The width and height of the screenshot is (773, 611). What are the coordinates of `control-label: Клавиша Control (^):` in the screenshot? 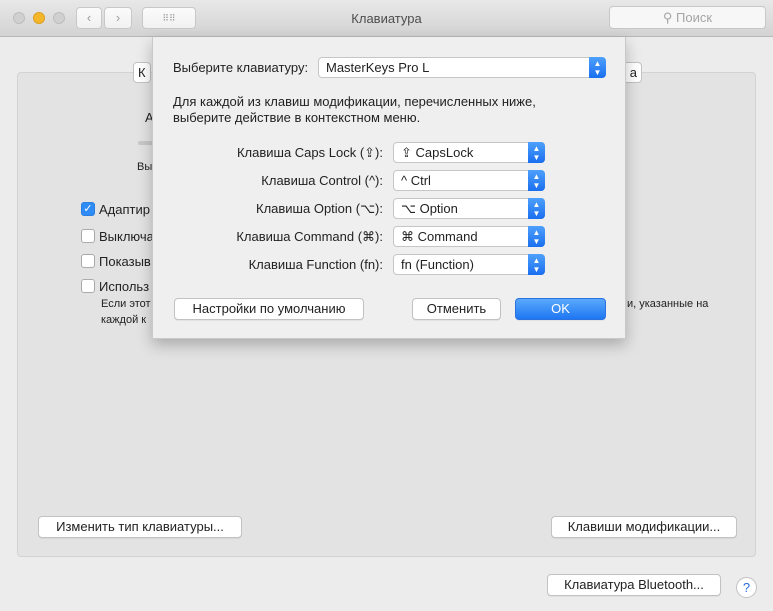 It's located at (322, 180).